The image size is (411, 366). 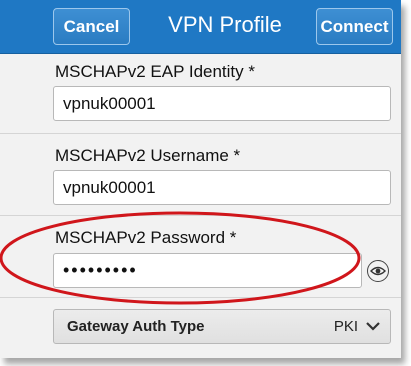 I want to click on username-label: MSCHAPv2 Username *, so click(x=148, y=155).